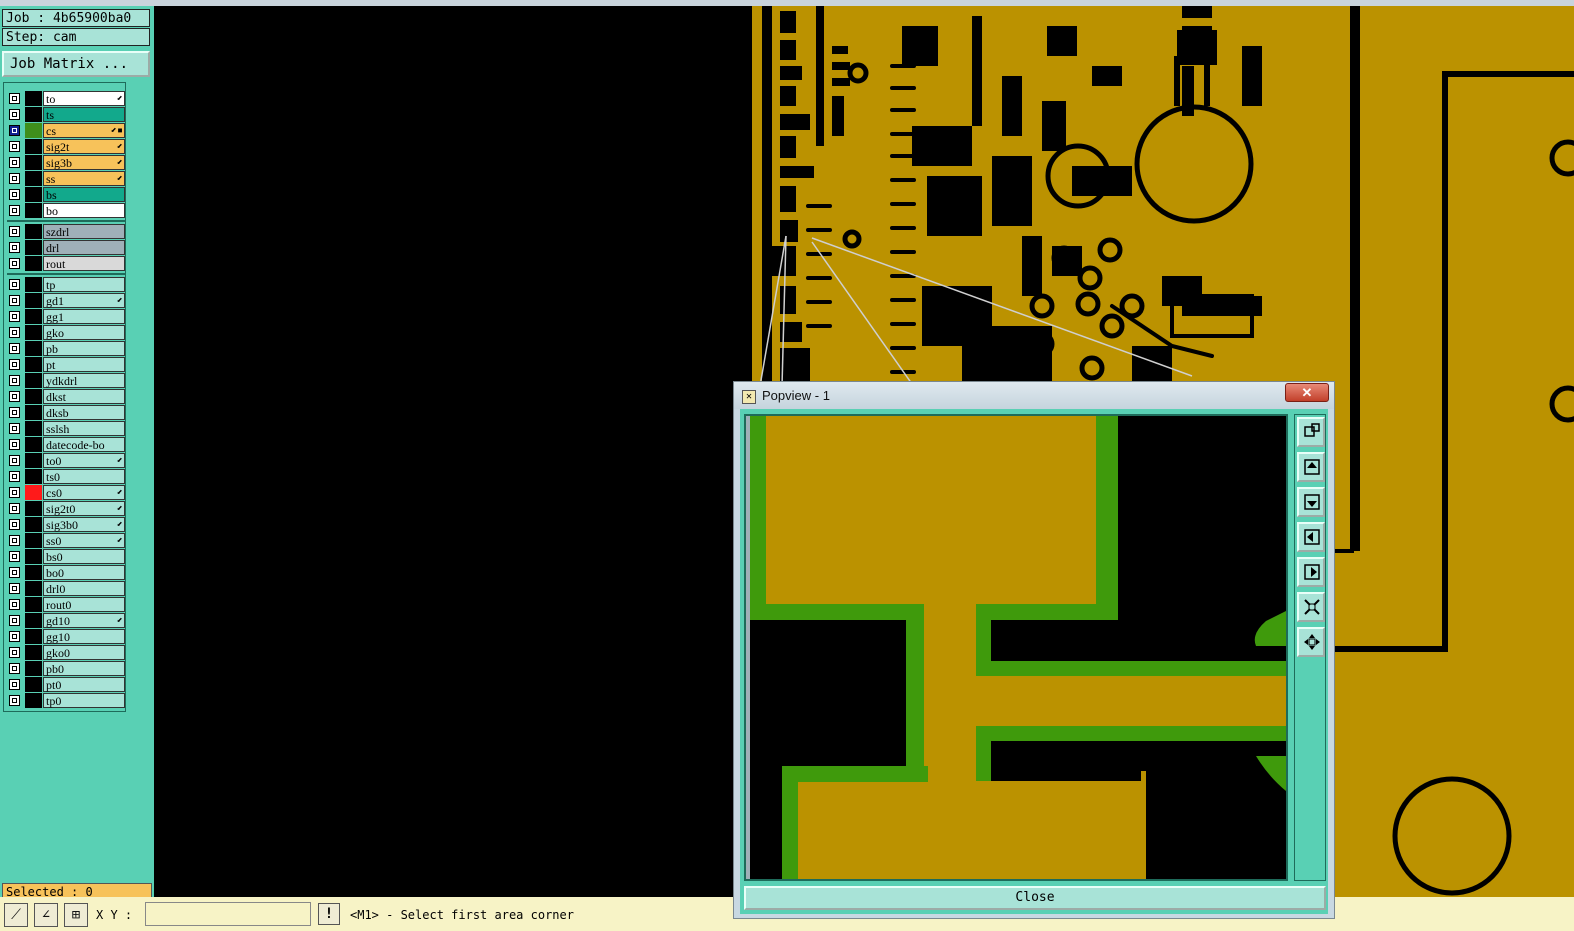 This screenshot has height=931, width=1574. Describe the element at coordinates (84, 98) in the screenshot. I see `layer-name: to` at that location.